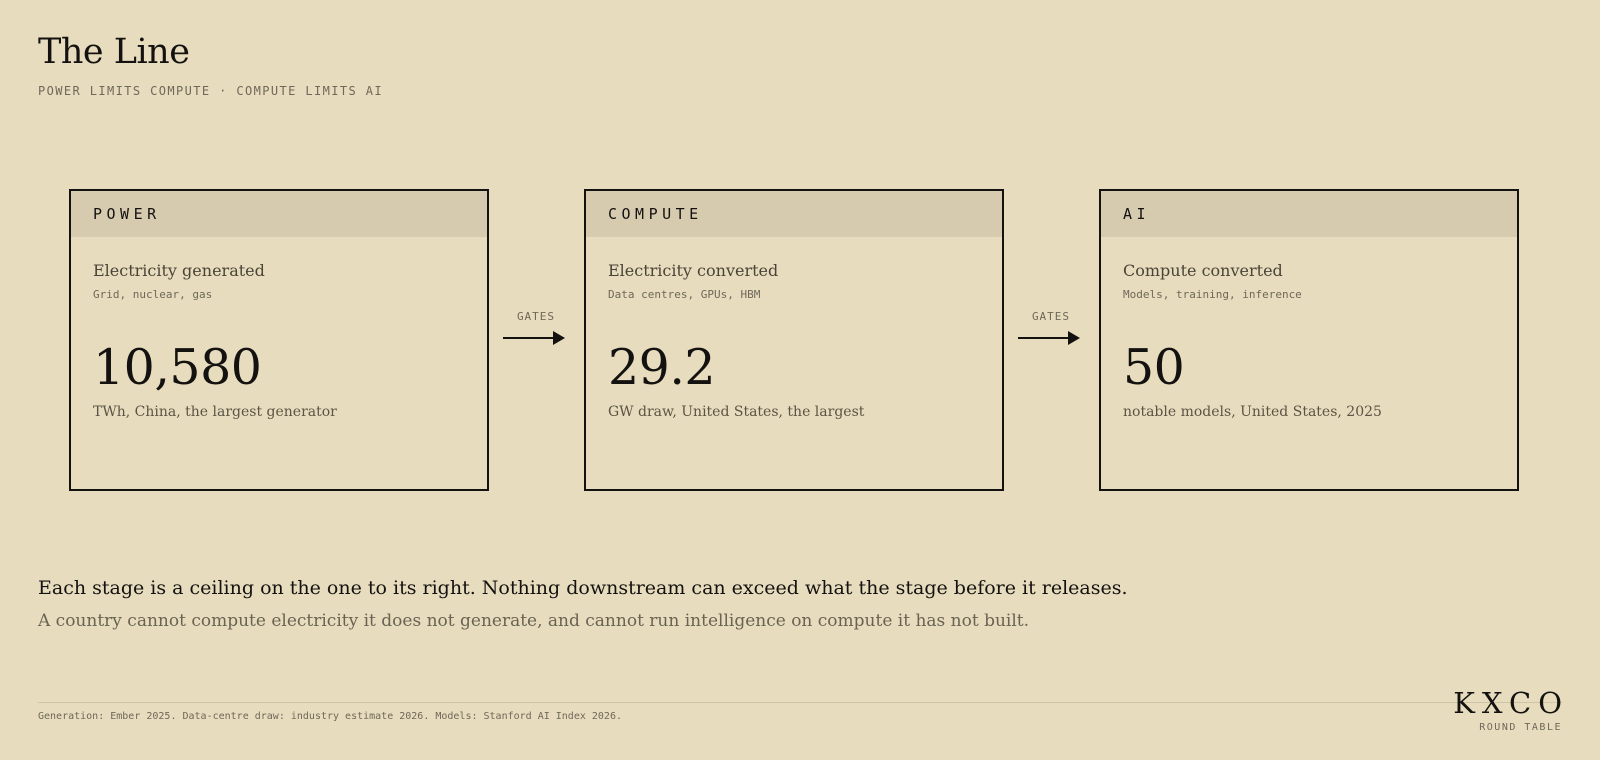 The image size is (1600, 760). Describe the element at coordinates (1252, 412) in the screenshot. I see `stage-caption: notable models, United States, 2025` at that location.